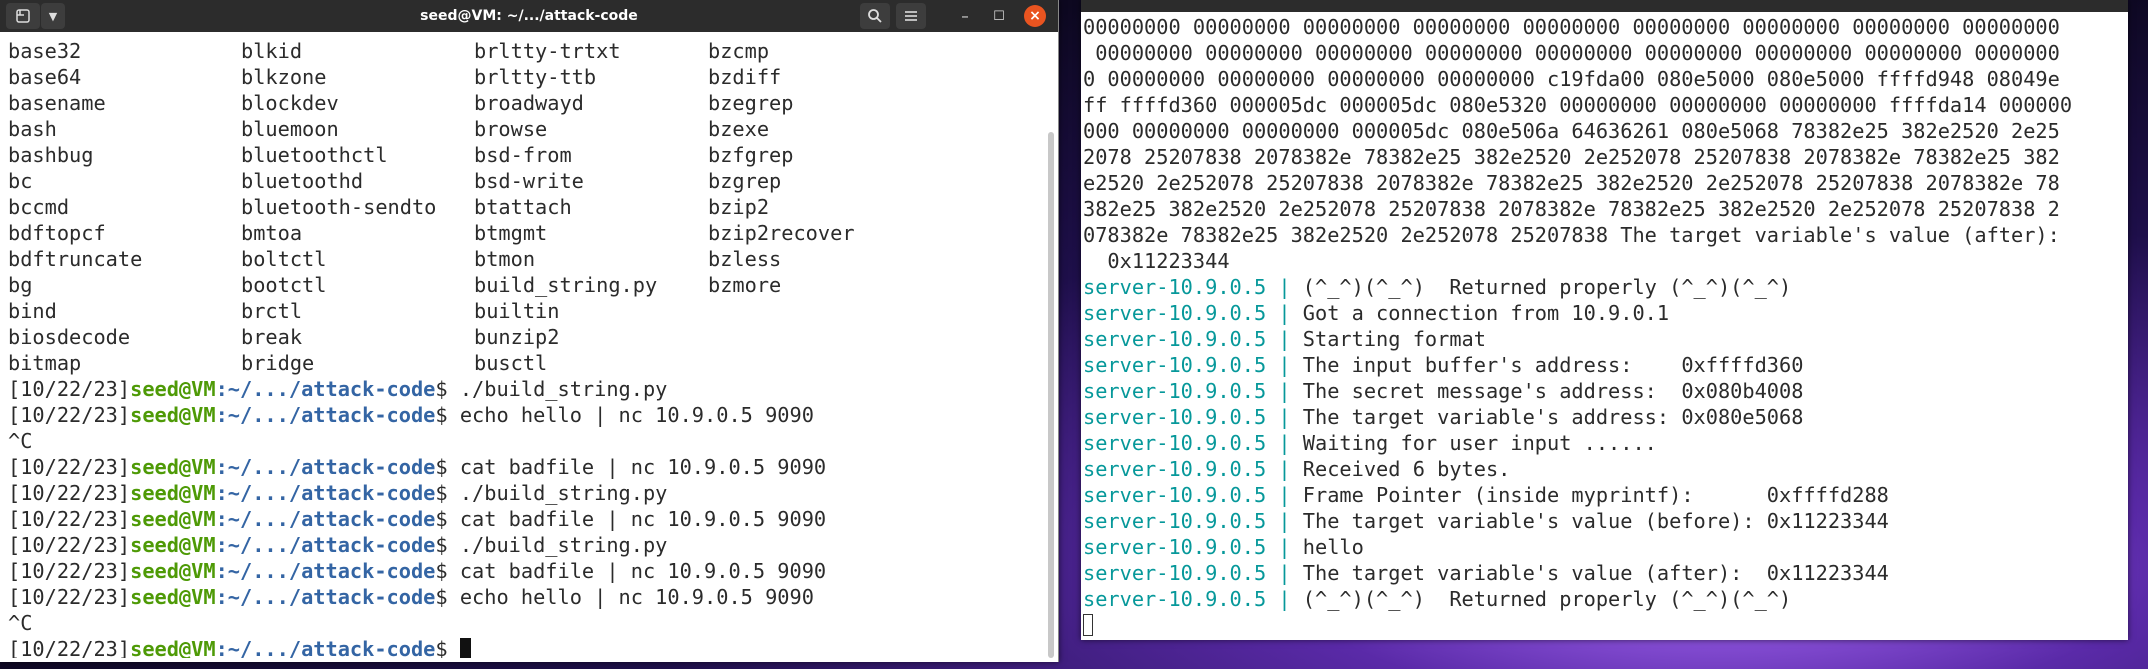 This screenshot has height=669, width=2148. What do you see at coordinates (511, 363) in the screenshot?
I see `ls-entry: busctl` at bounding box center [511, 363].